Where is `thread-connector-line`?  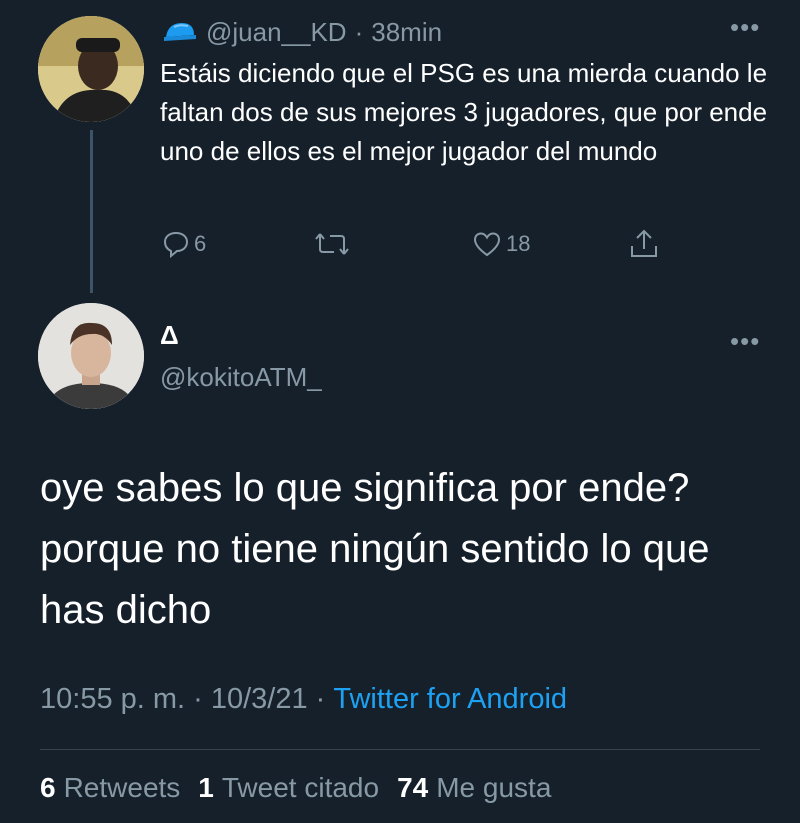 thread-connector-line is located at coordinates (91, 211).